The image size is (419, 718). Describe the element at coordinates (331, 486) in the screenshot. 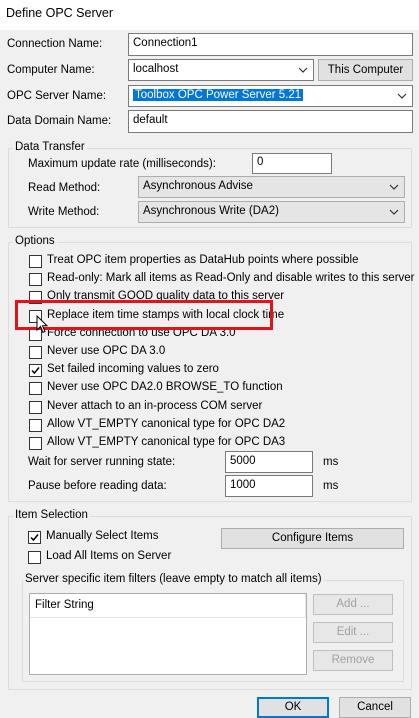

I see `pause-unit-label: ms` at that location.